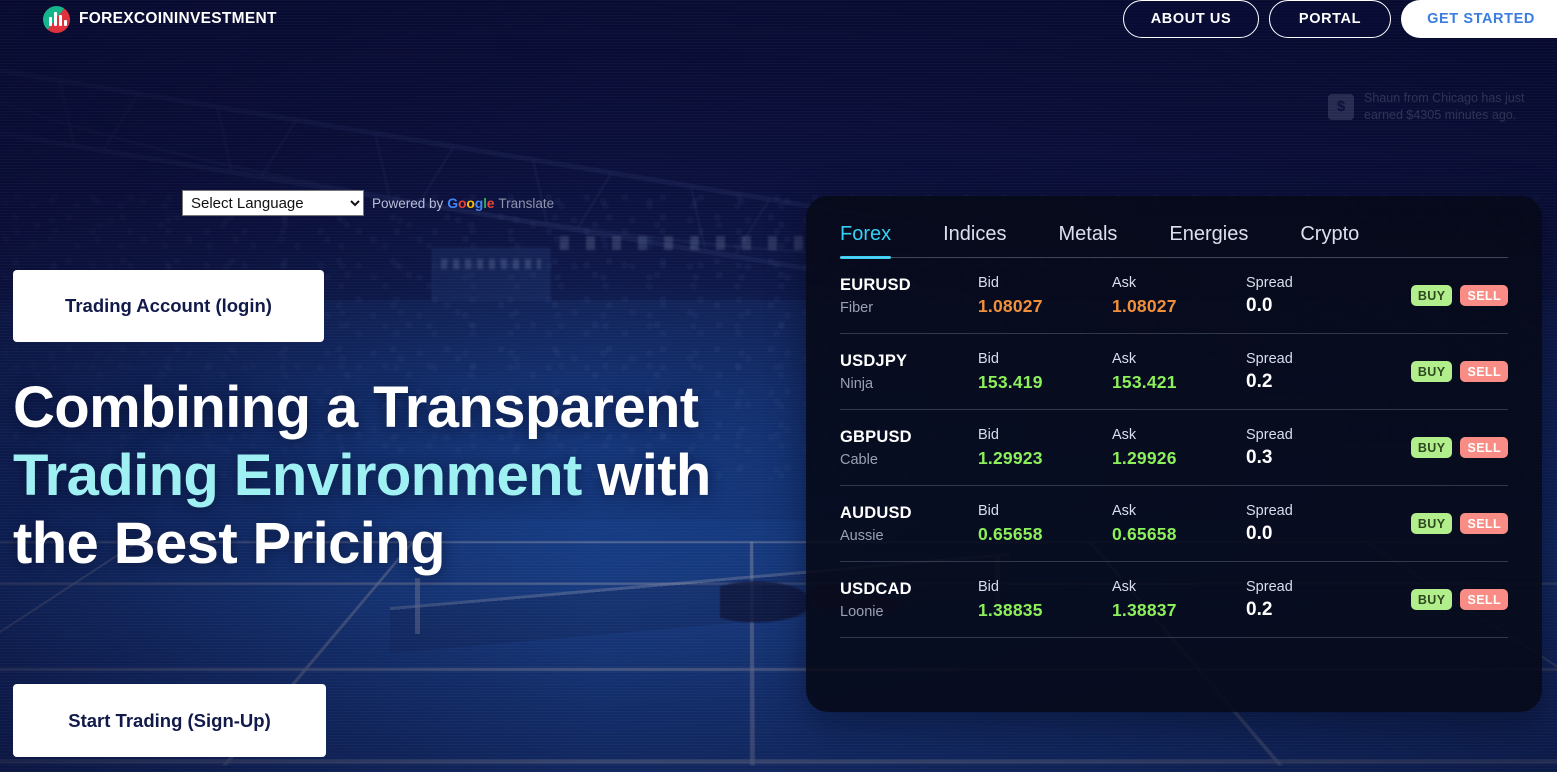  What do you see at coordinates (909, 524) in the screenshot?
I see `symbol-cell: AUDUSD Aussie` at bounding box center [909, 524].